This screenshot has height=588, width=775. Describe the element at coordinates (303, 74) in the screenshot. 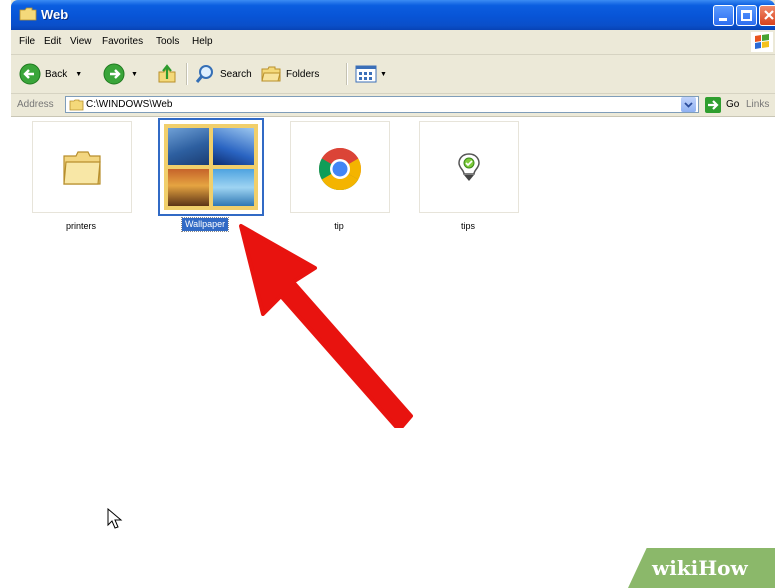

I see `folders-label: Folders` at that location.